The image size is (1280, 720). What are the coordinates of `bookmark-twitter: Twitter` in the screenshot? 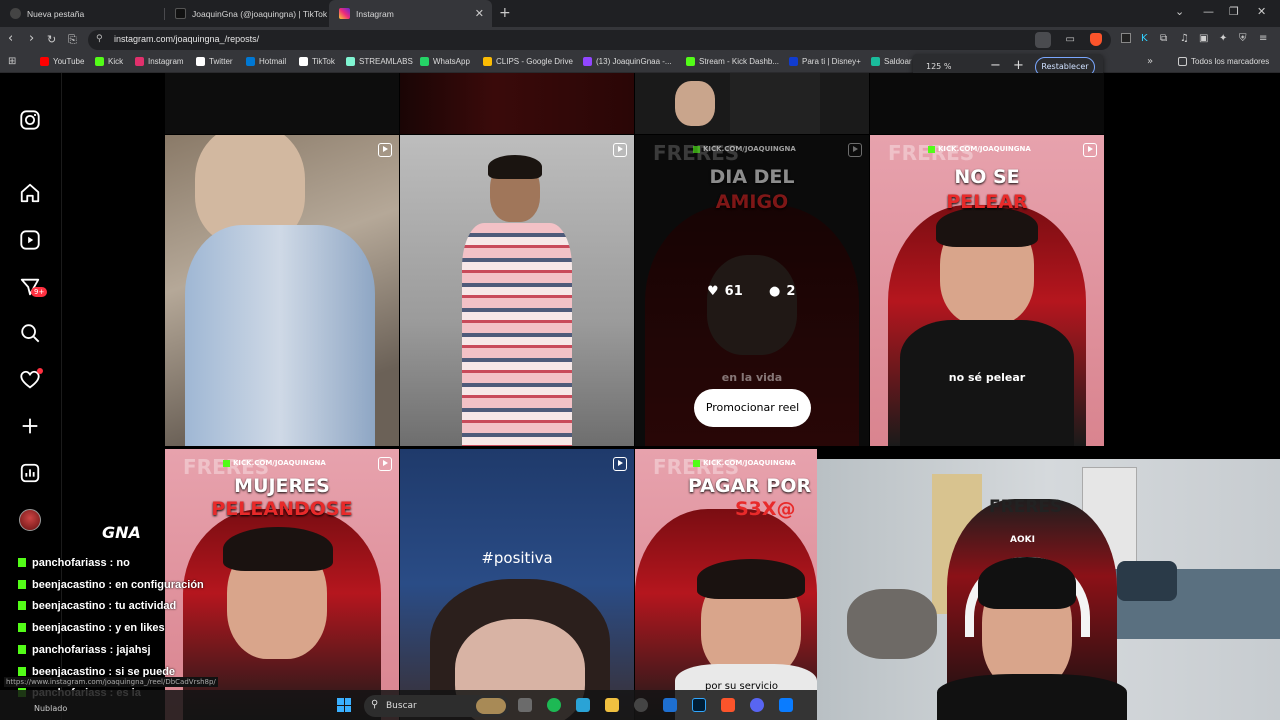 It's located at (214, 61).